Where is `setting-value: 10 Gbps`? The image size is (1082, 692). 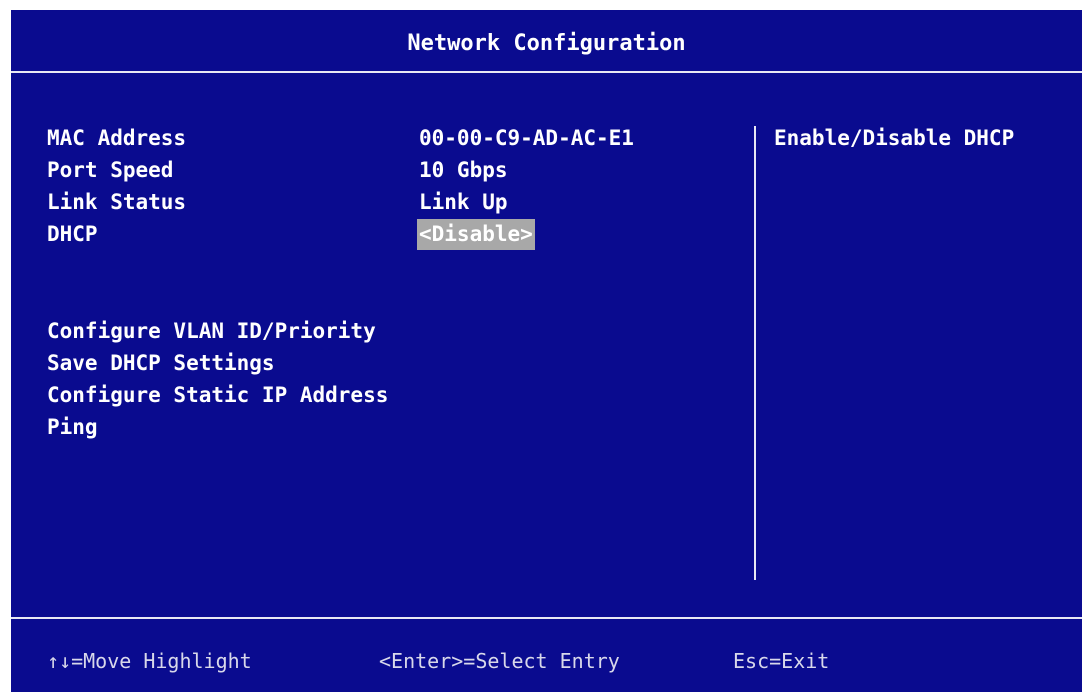 setting-value: 10 Gbps is located at coordinates (463, 170).